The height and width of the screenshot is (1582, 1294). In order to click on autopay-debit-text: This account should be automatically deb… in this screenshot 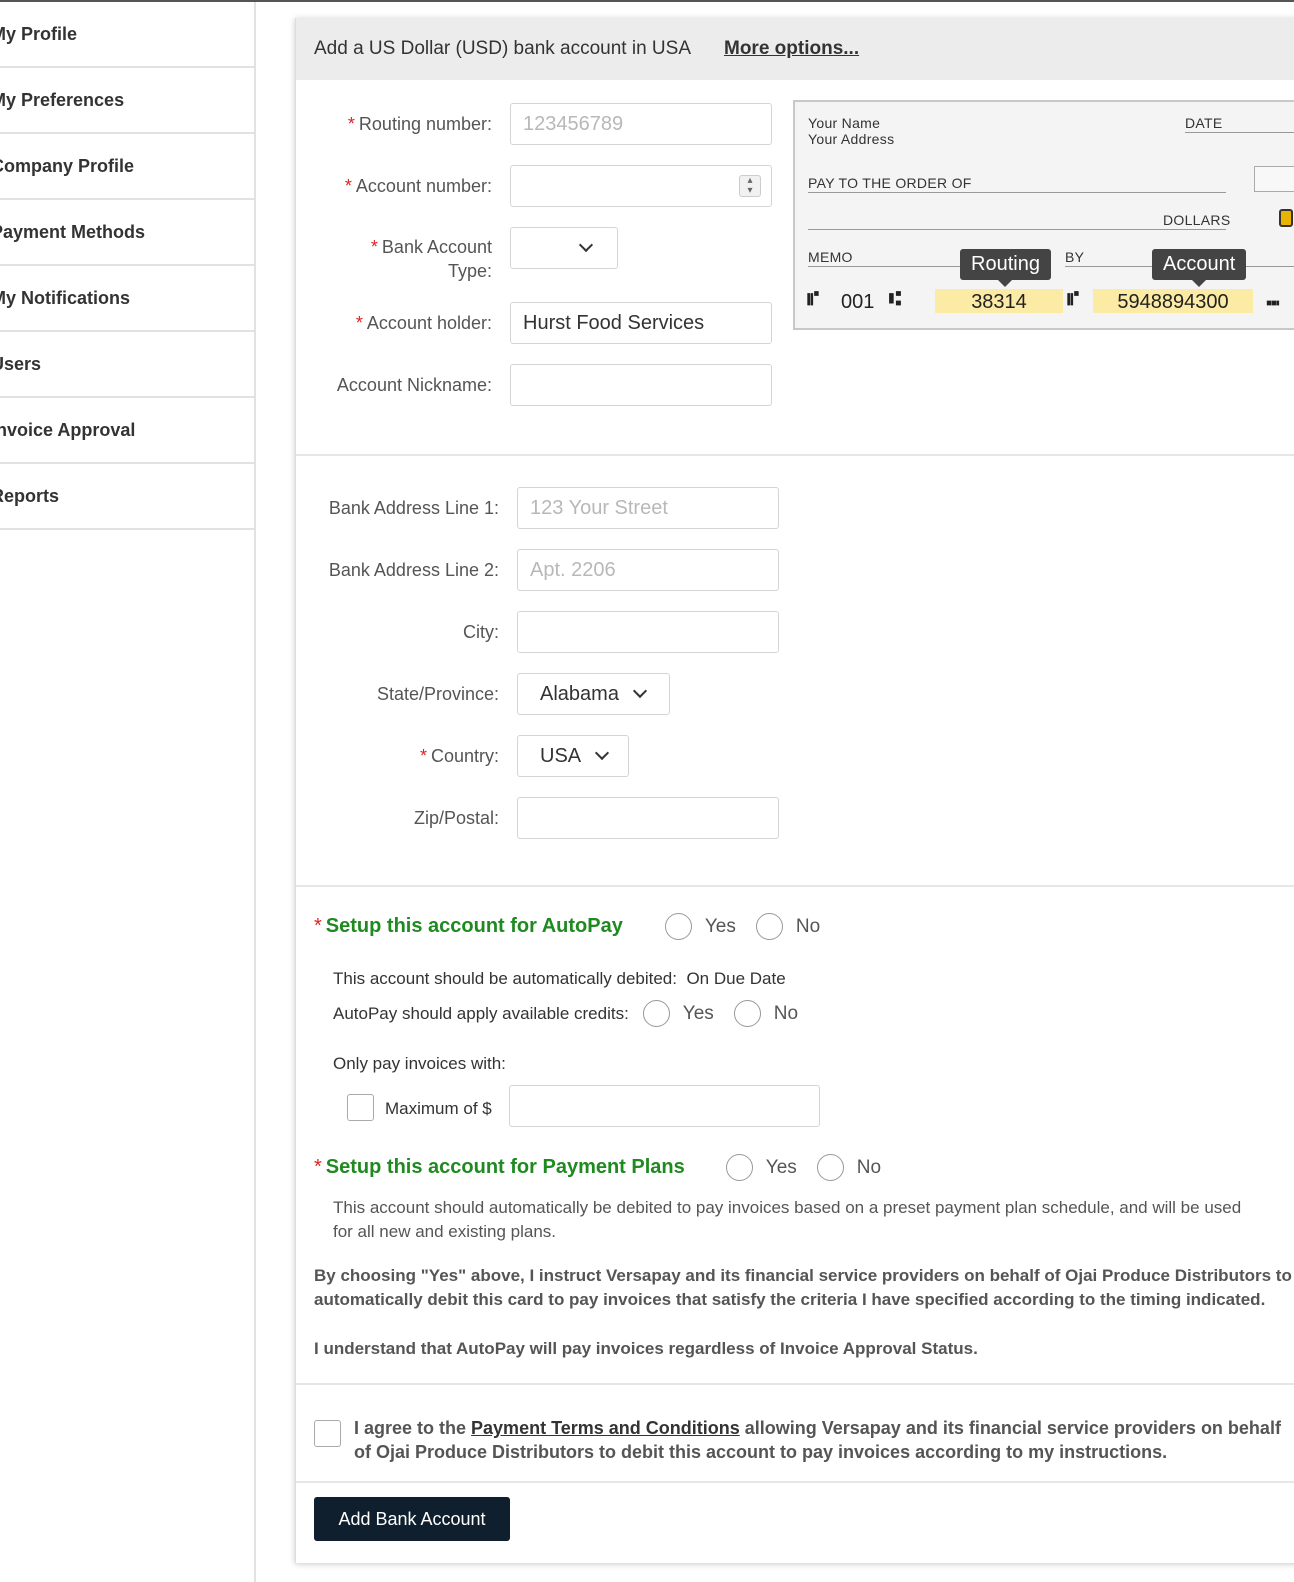, I will do `click(559, 979)`.